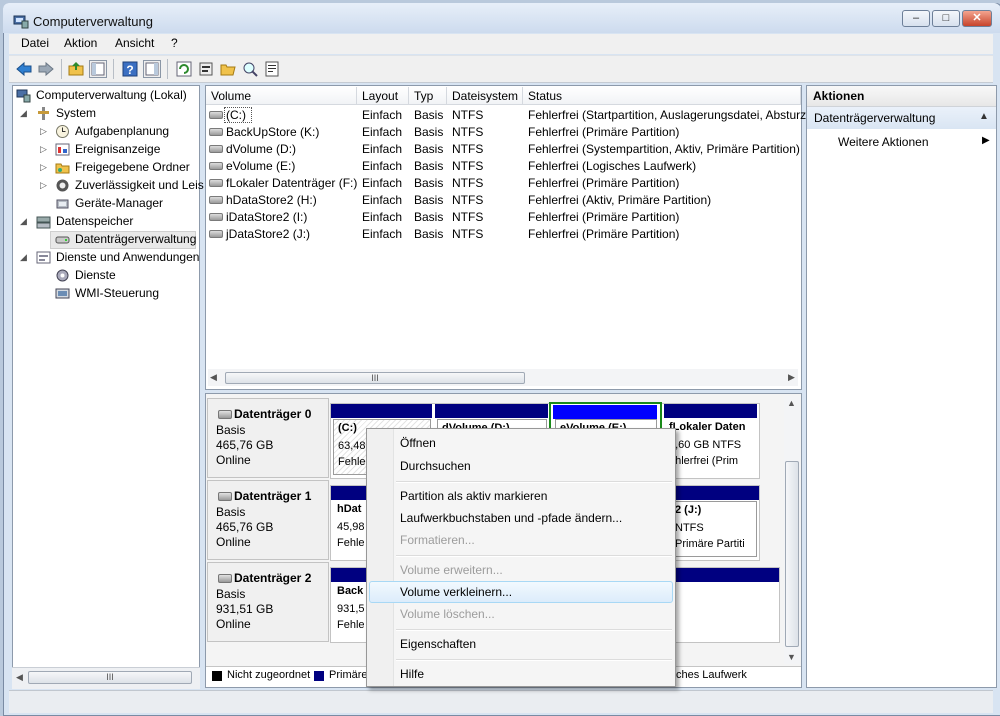 This screenshot has width=1000, height=716. I want to click on disk-1-header: Datenträger 1 Basis 465,76 GB Online, so click(268, 520).